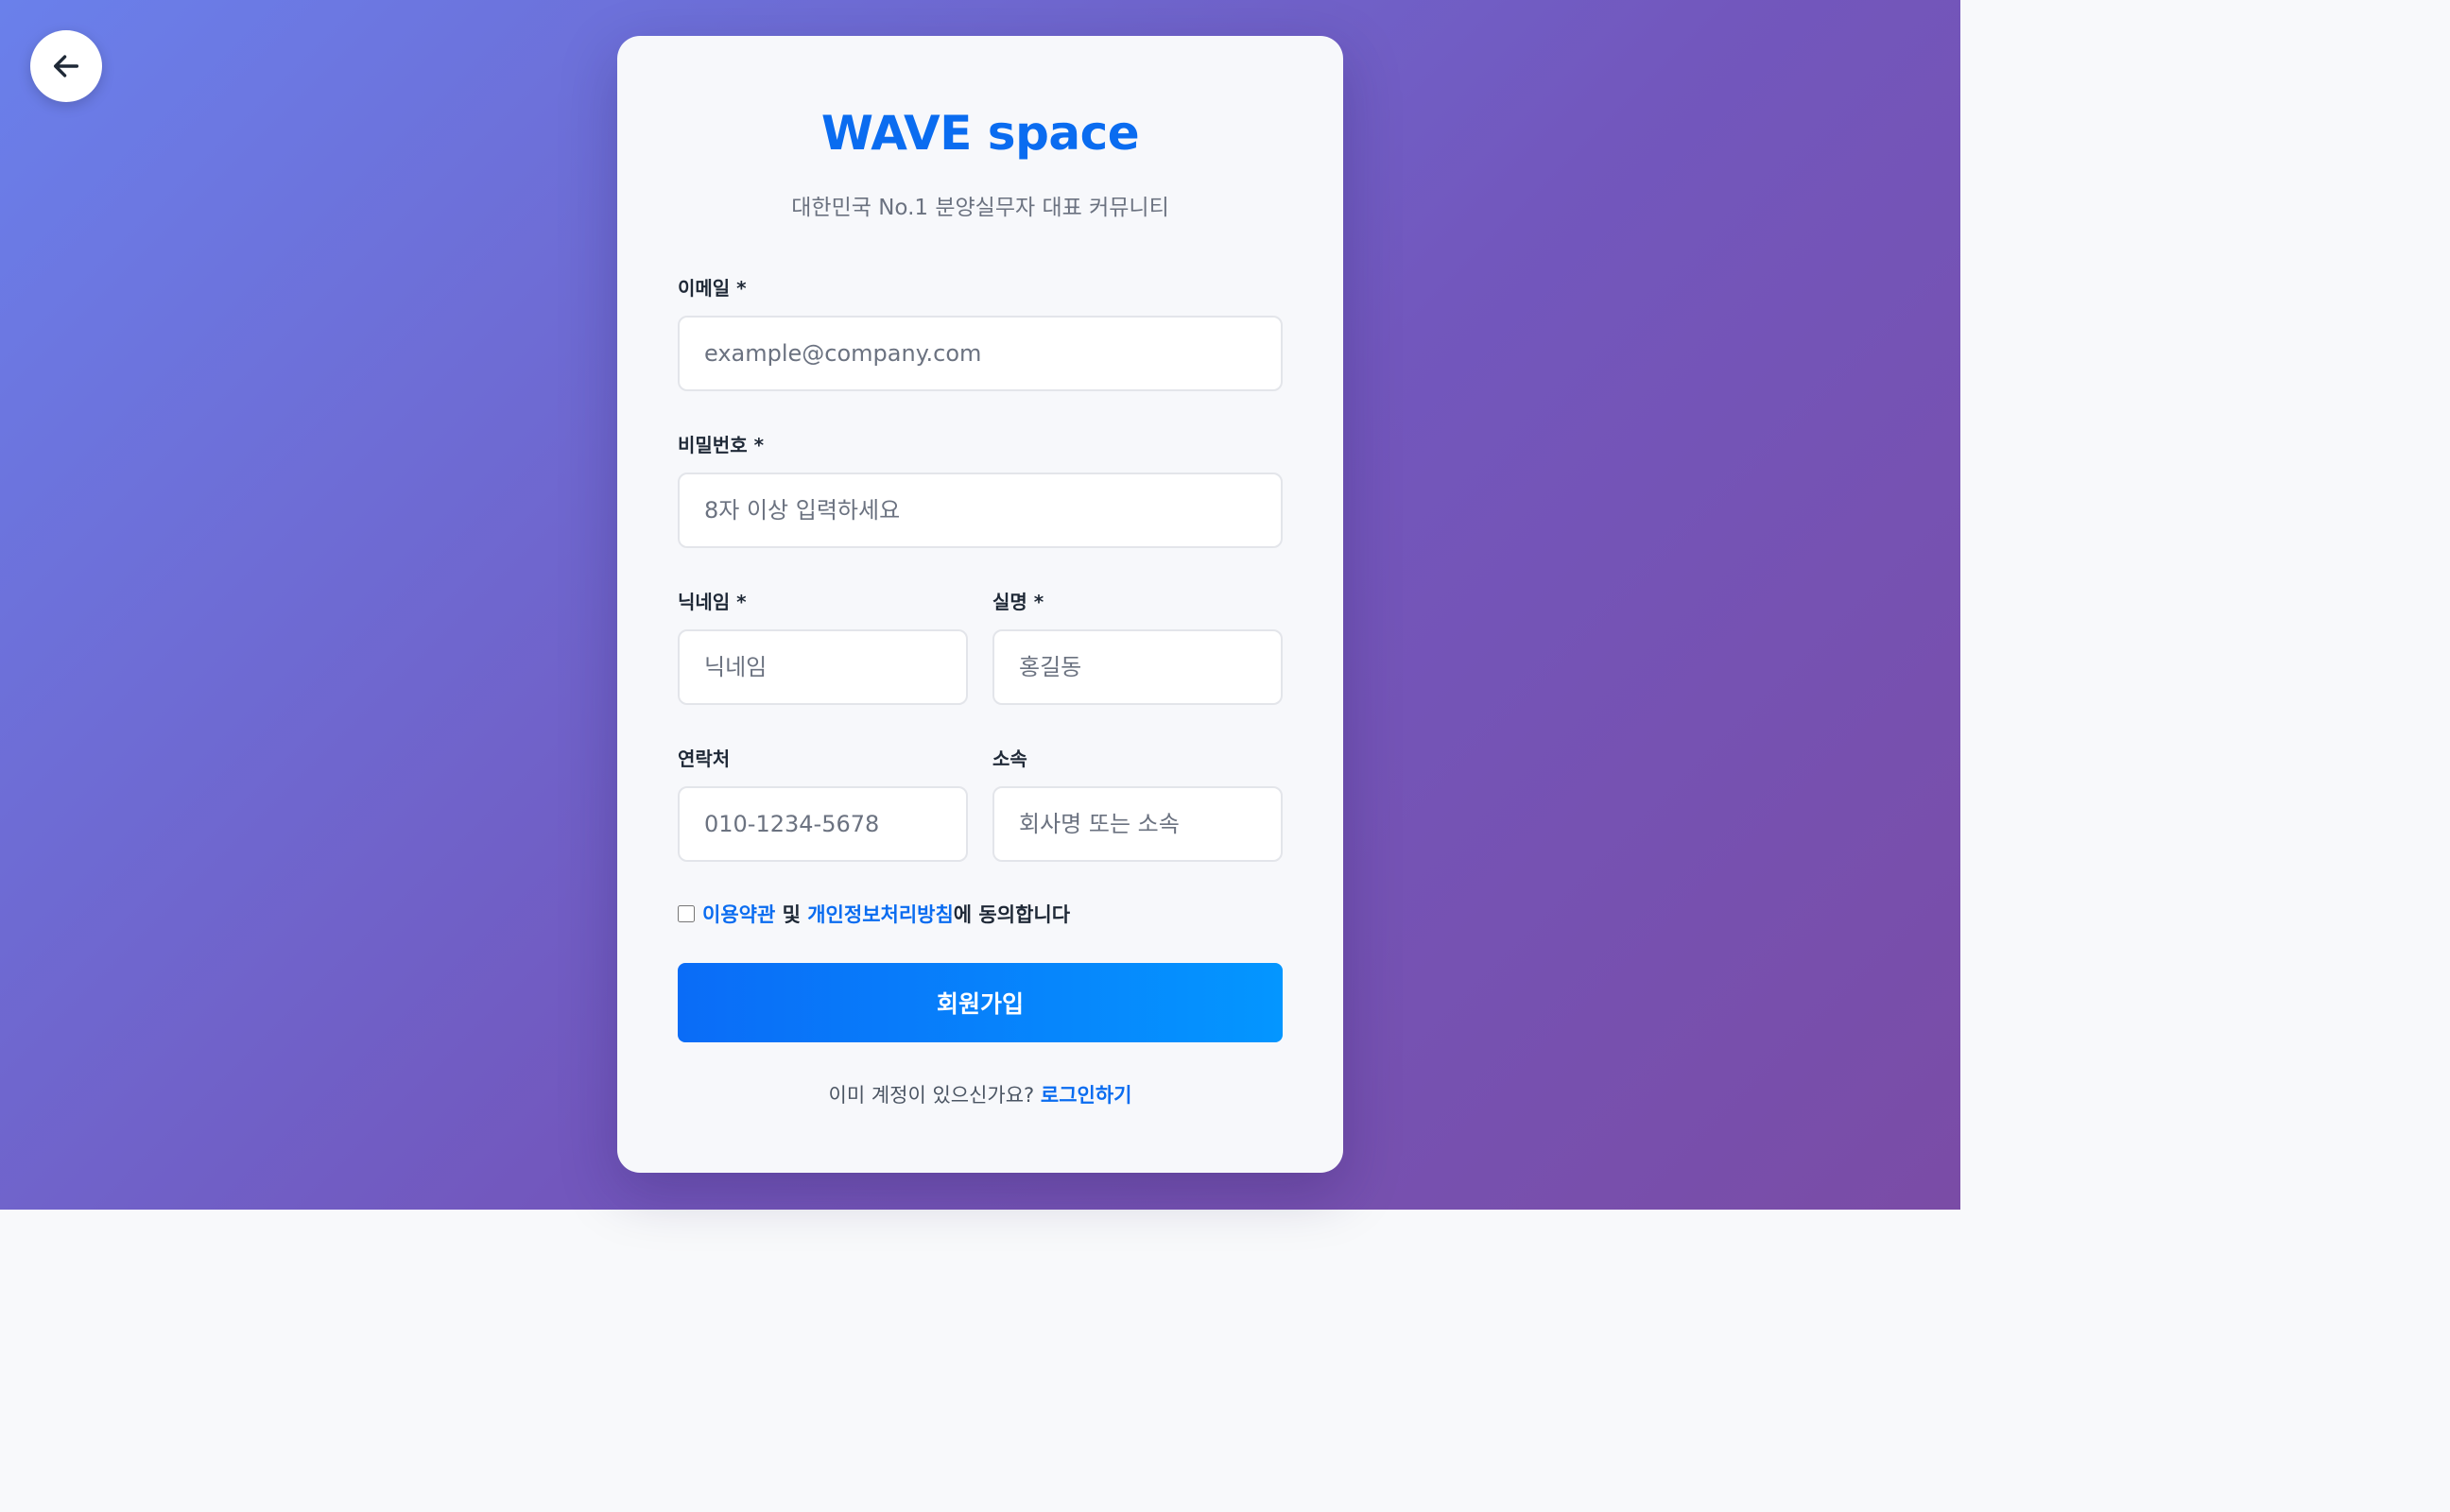  What do you see at coordinates (823, 667) in the screenshot?
I see `nickname-field` at bounding box center [823, 667].